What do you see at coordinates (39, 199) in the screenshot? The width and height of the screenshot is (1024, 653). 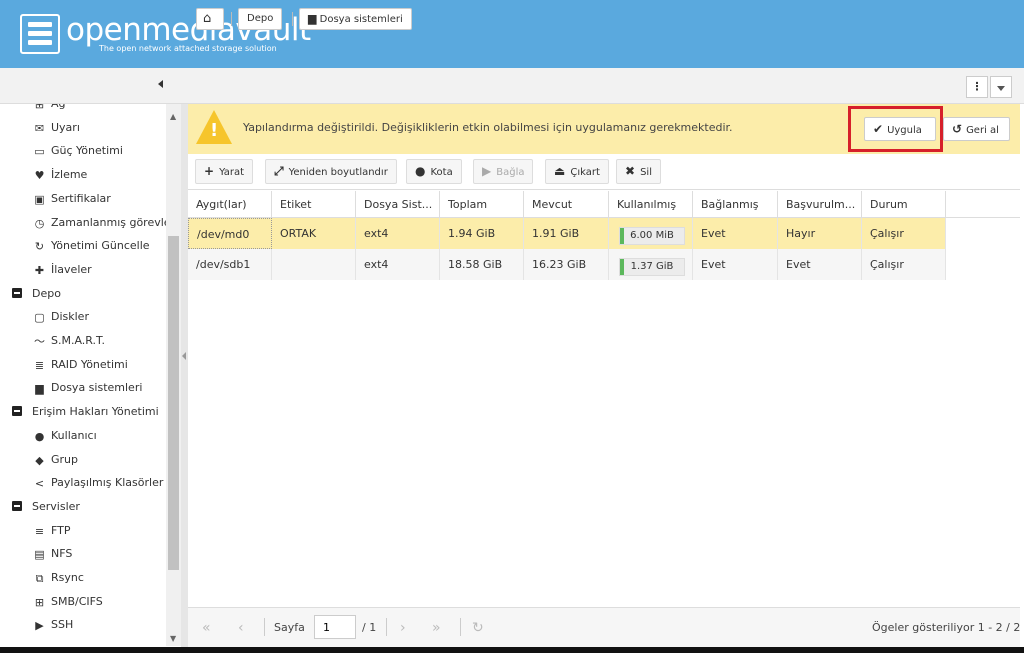 I see `certificate-icon: ▣` at bounding box center [39, 199].